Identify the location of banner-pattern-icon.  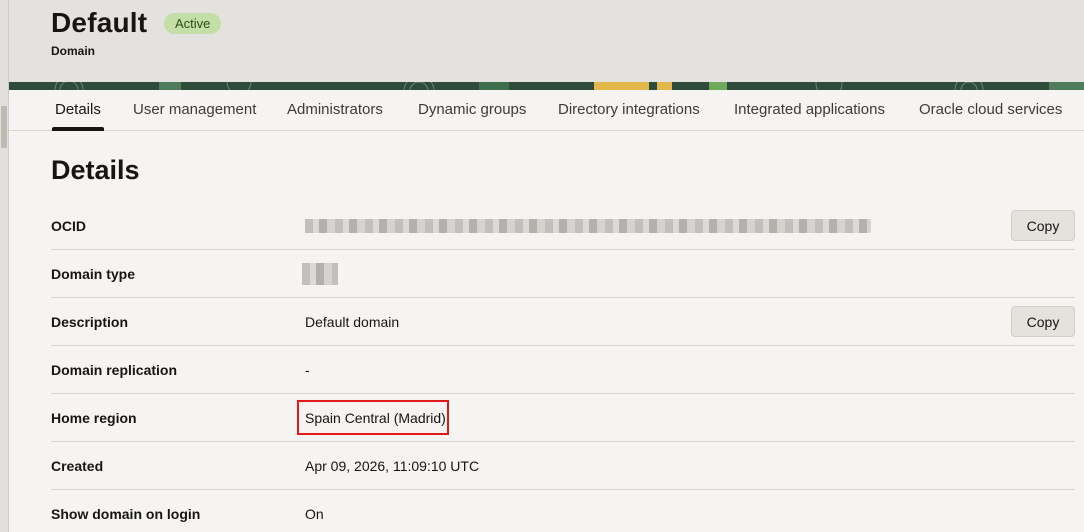
(546, 86).